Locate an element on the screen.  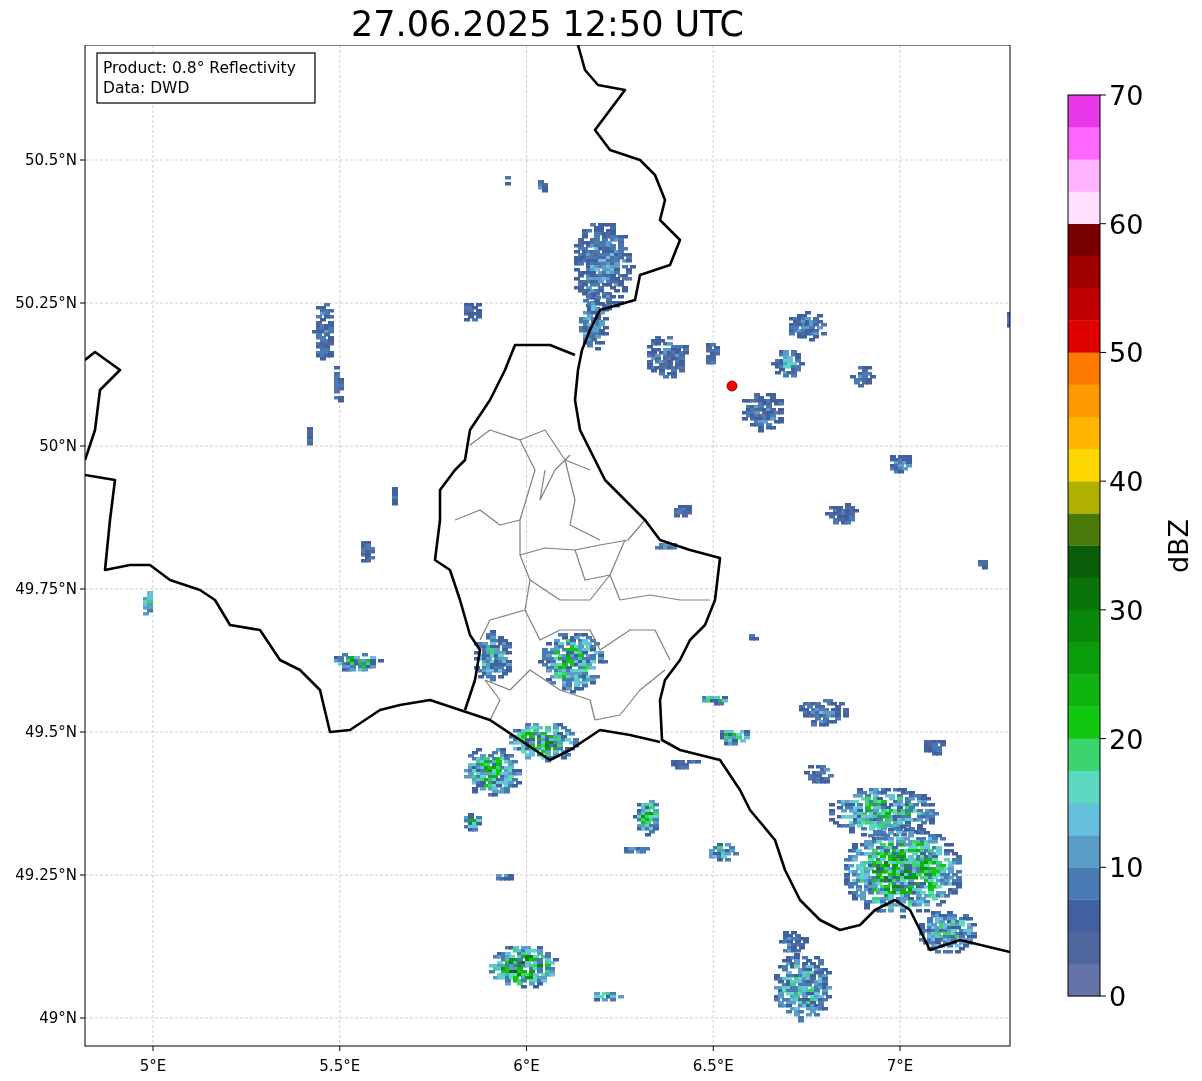
longitude-label: 7°E is located at coordinates (900, 1066).